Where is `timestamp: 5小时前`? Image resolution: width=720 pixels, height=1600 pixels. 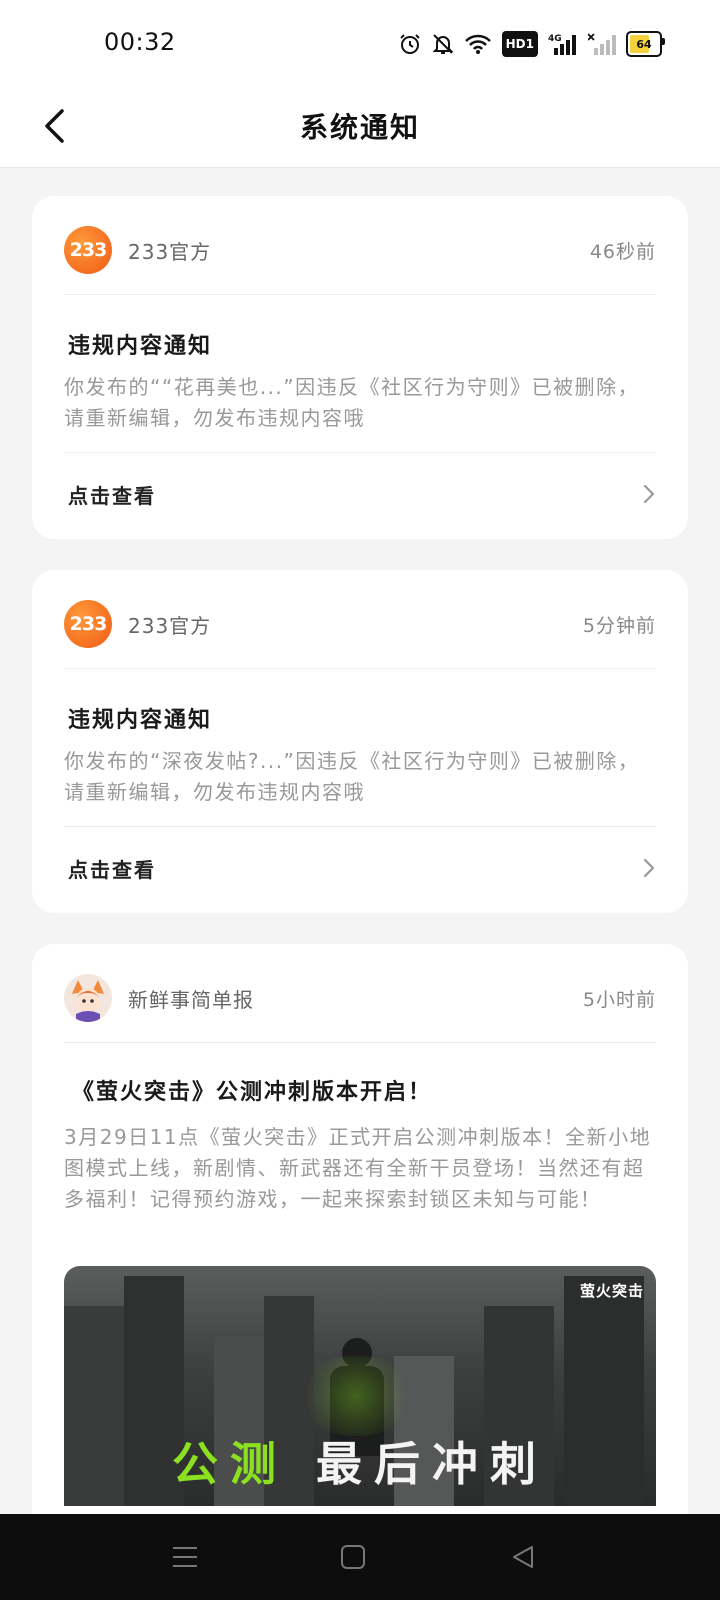
timestamp: 5小时前 is located at coordinates (619, 999).